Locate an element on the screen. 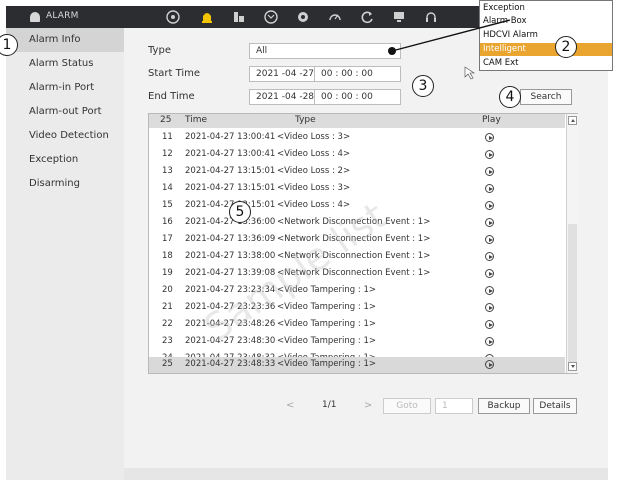  table-row: 12 2021-04-27 13:00:41 <Video Loss : 4> is located at coordinates (357, 154).